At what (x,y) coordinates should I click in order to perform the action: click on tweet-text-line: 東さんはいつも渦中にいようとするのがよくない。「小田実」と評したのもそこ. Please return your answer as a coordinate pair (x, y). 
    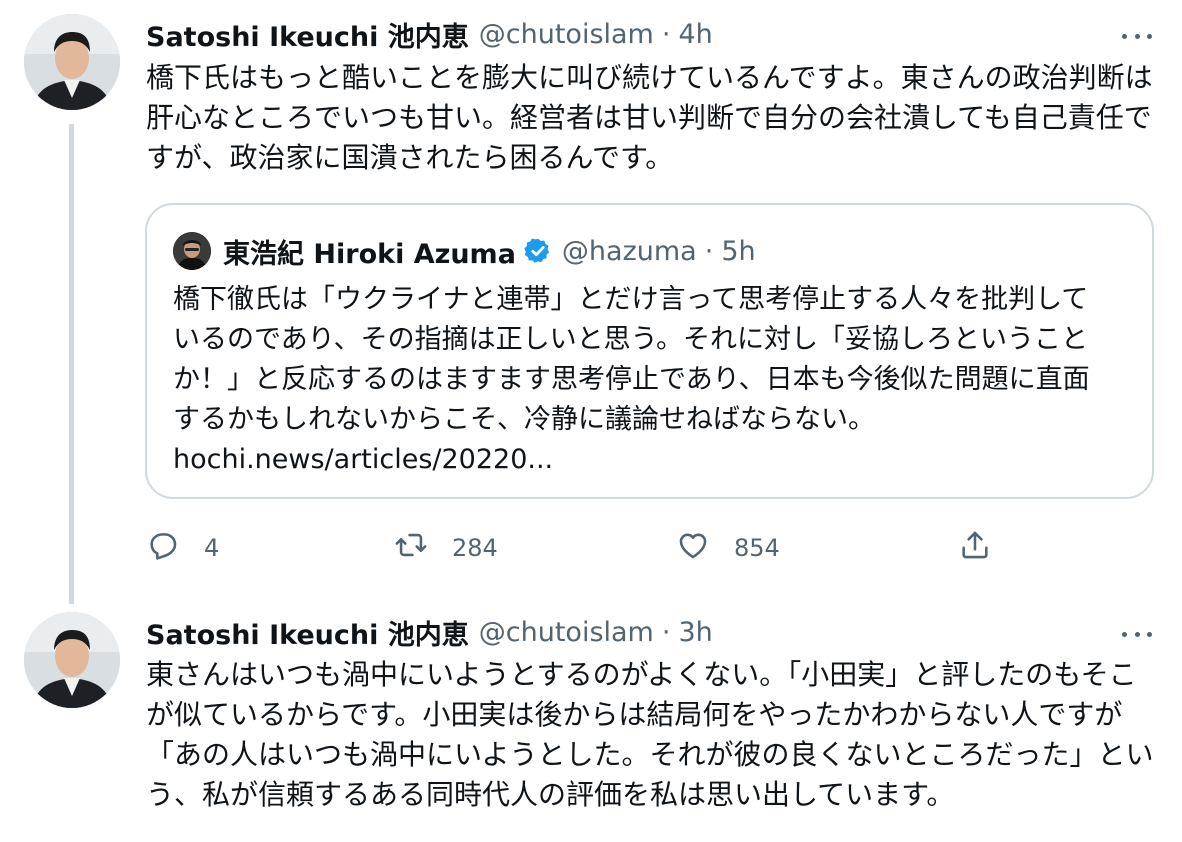
    Looking at the image, I should click on (641, 674).